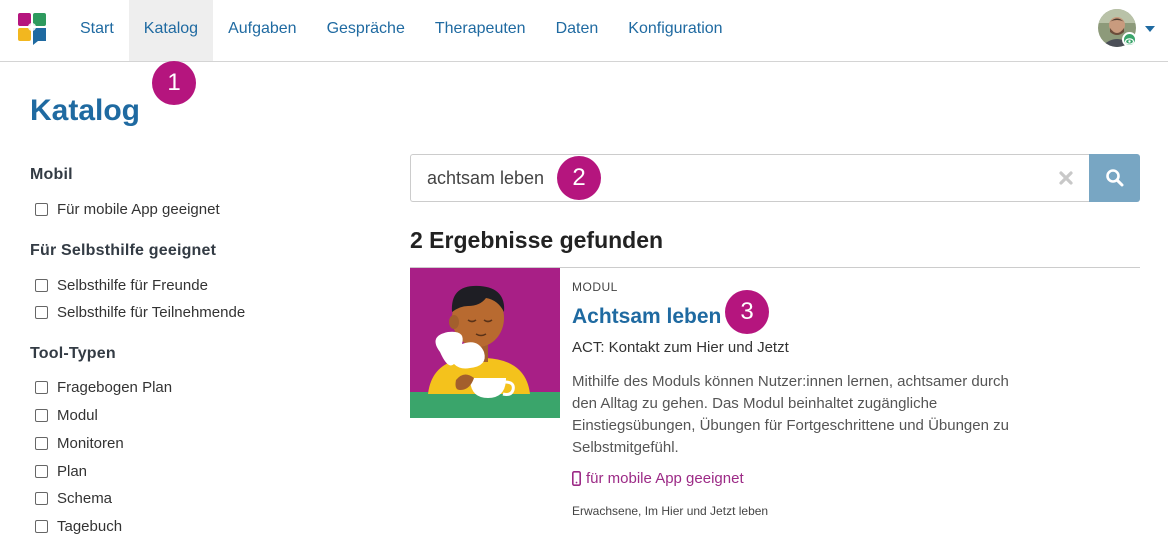 This screenshot has height=541, width=1168. What do you see at coordinates (174, 83) in the screenshot?
I see `callout-marker-1: 1` at bounding box center [174, 83].